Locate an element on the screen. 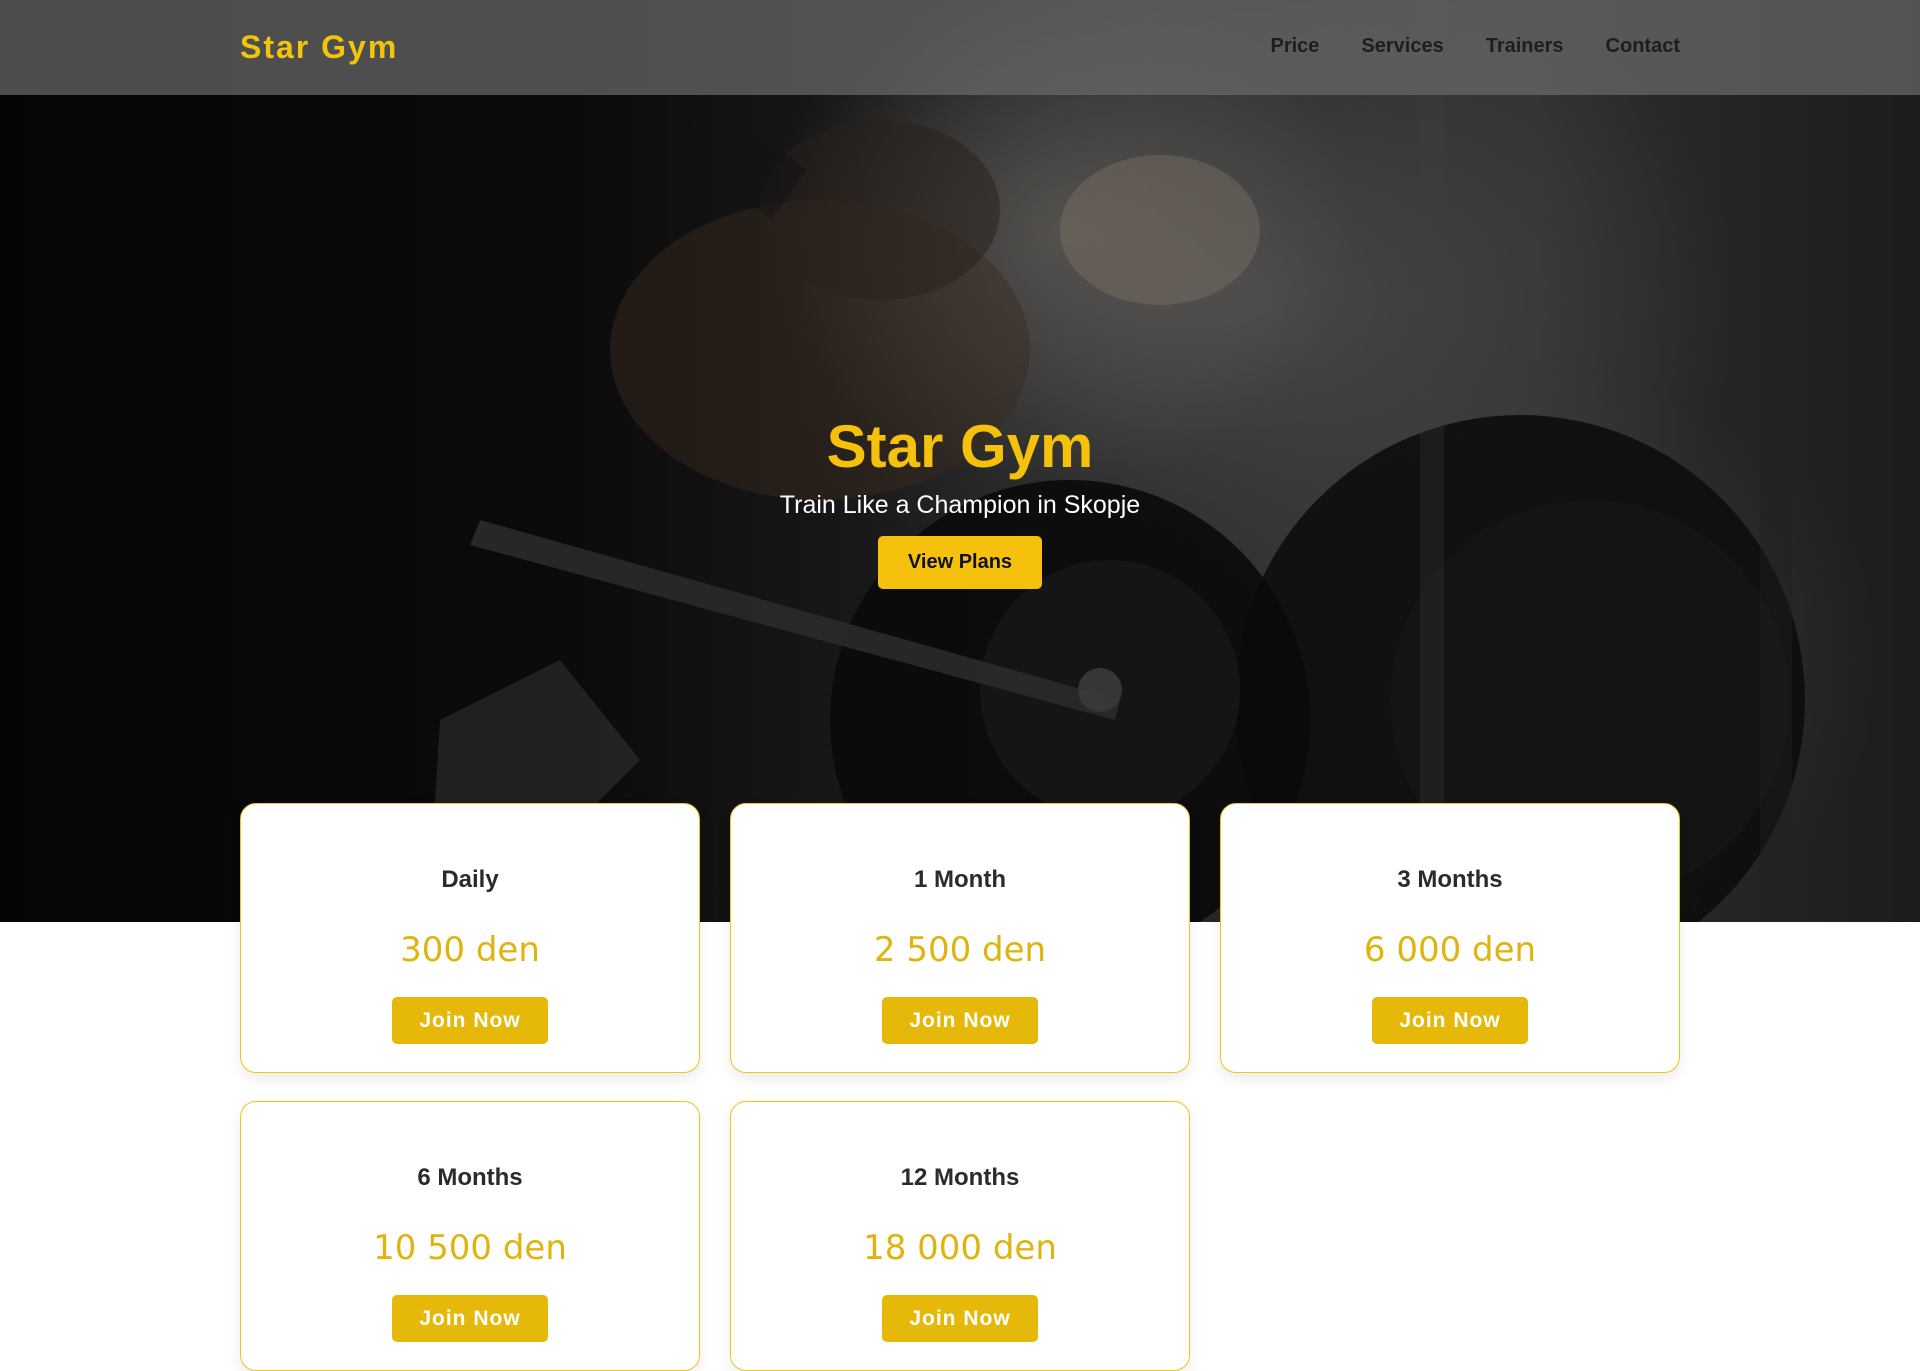  plan-card-1-month: 1 Month 2 500 den Join Now is located at coordinates (960, 938).